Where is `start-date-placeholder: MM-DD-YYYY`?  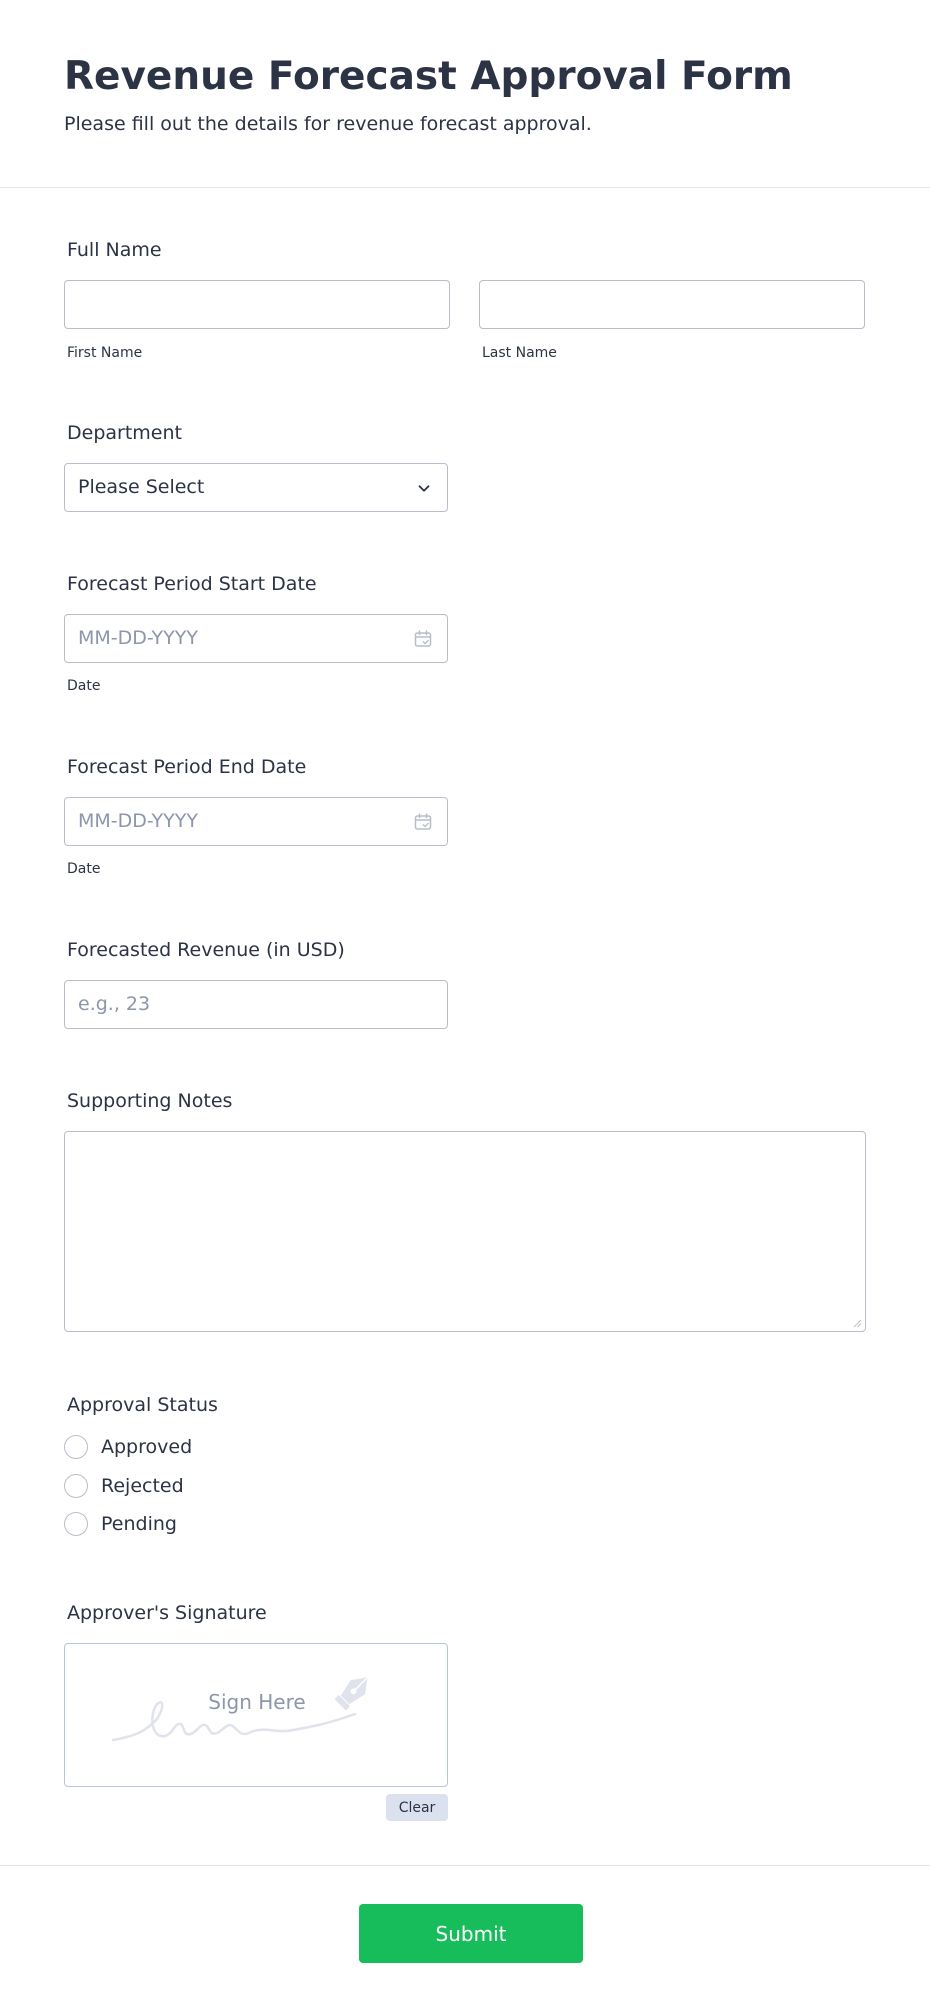
start-date-placeholder: MM-DD-YYYY is located at coordinates (138, 638).